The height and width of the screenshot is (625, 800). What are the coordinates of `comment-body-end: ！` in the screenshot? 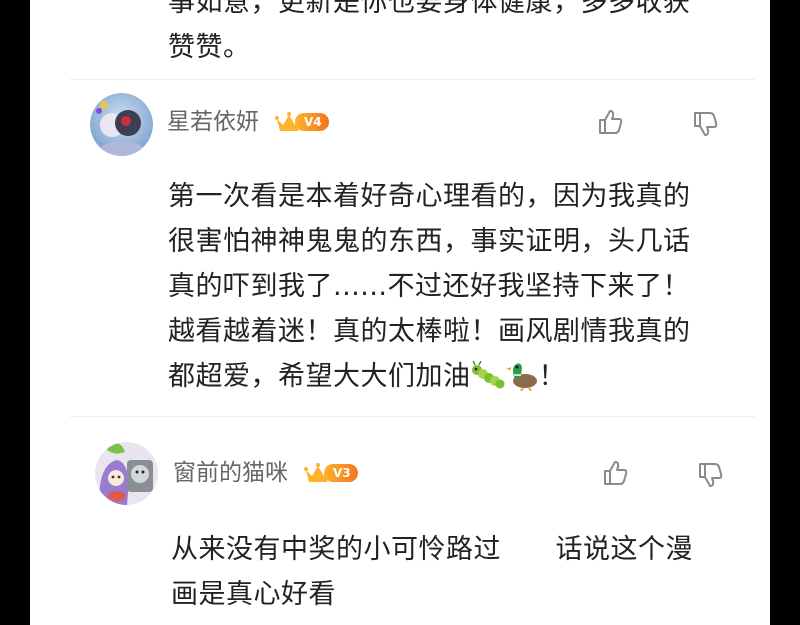 It's located at (552, 376).